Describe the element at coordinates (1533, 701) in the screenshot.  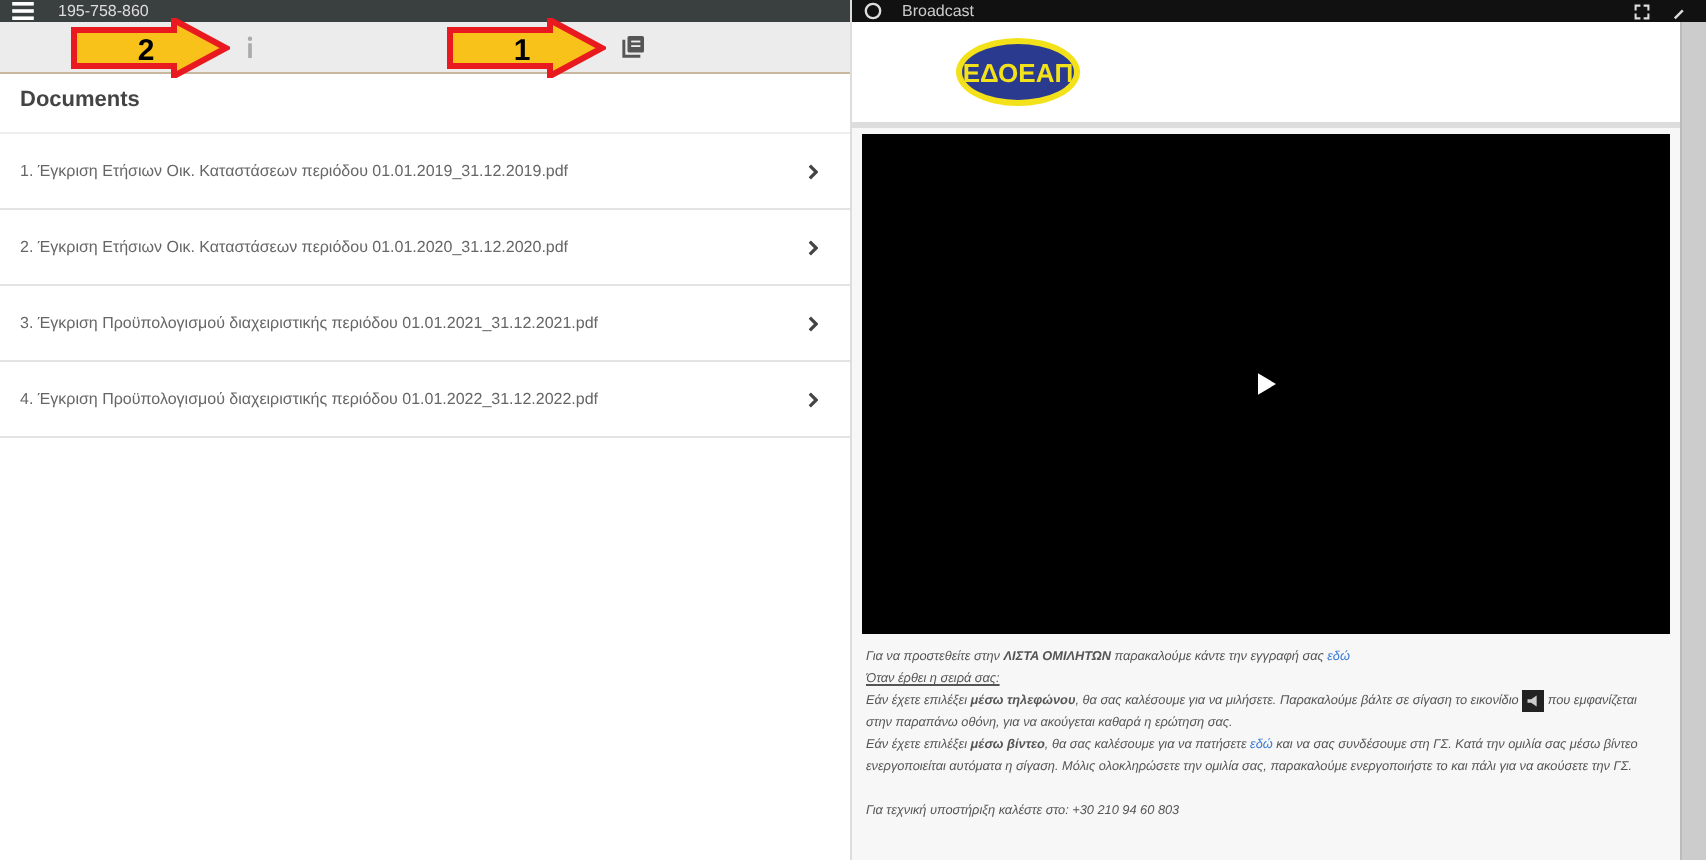
I see `speaker-icon` at that location.